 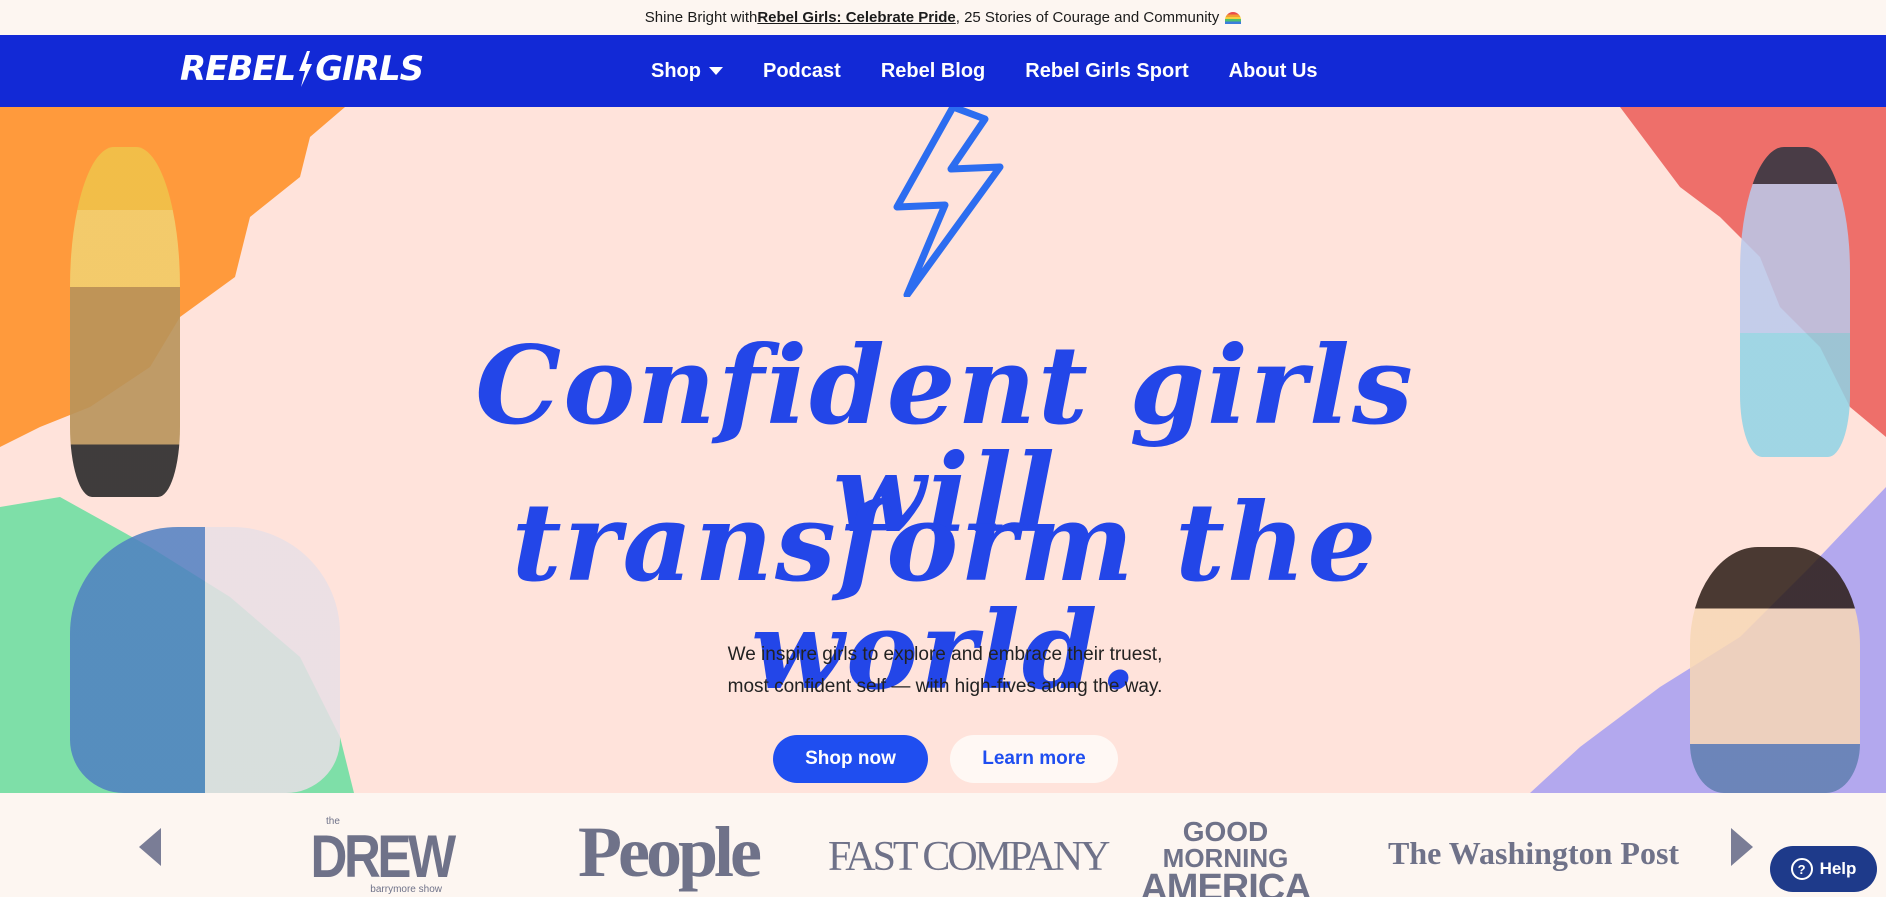 I want to click on girls-with-headphones-image, so click(x=205, y=660).